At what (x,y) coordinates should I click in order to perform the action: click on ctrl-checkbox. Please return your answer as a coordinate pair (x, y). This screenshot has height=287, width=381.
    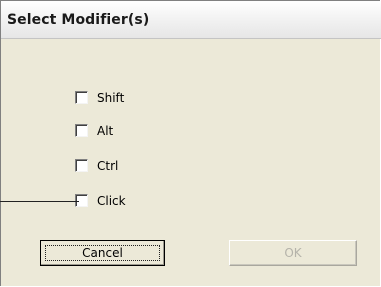
    Looking at the image, I should click on (81, 165).